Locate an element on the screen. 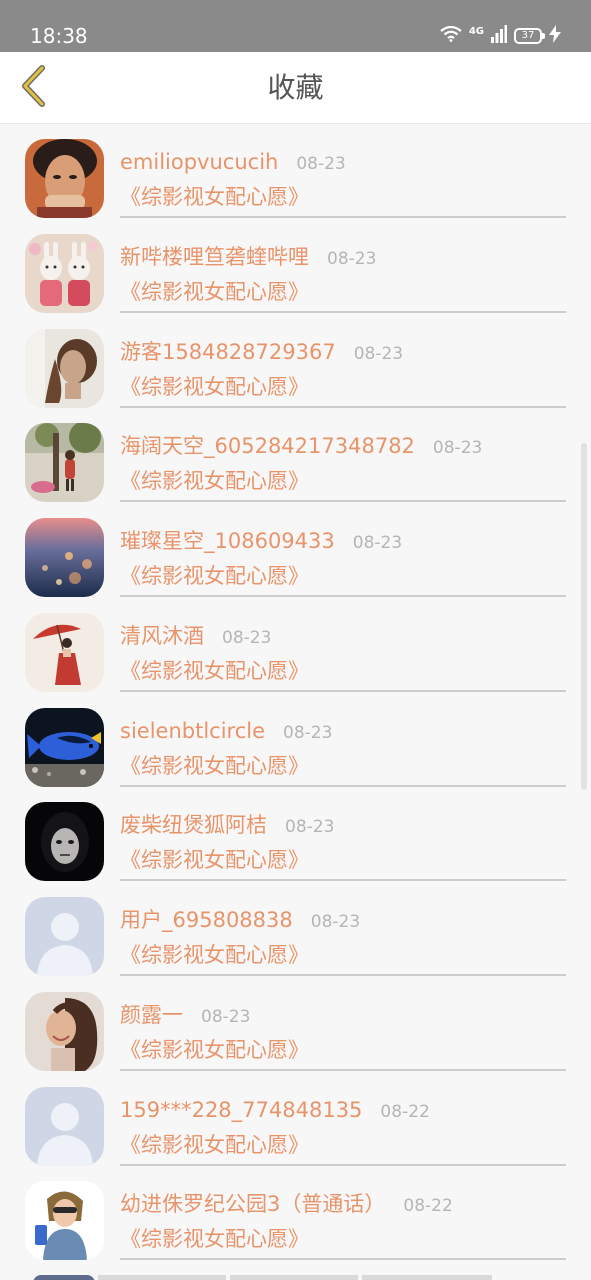  avatar-smiling-woman is located at coordinates (64, 1031).